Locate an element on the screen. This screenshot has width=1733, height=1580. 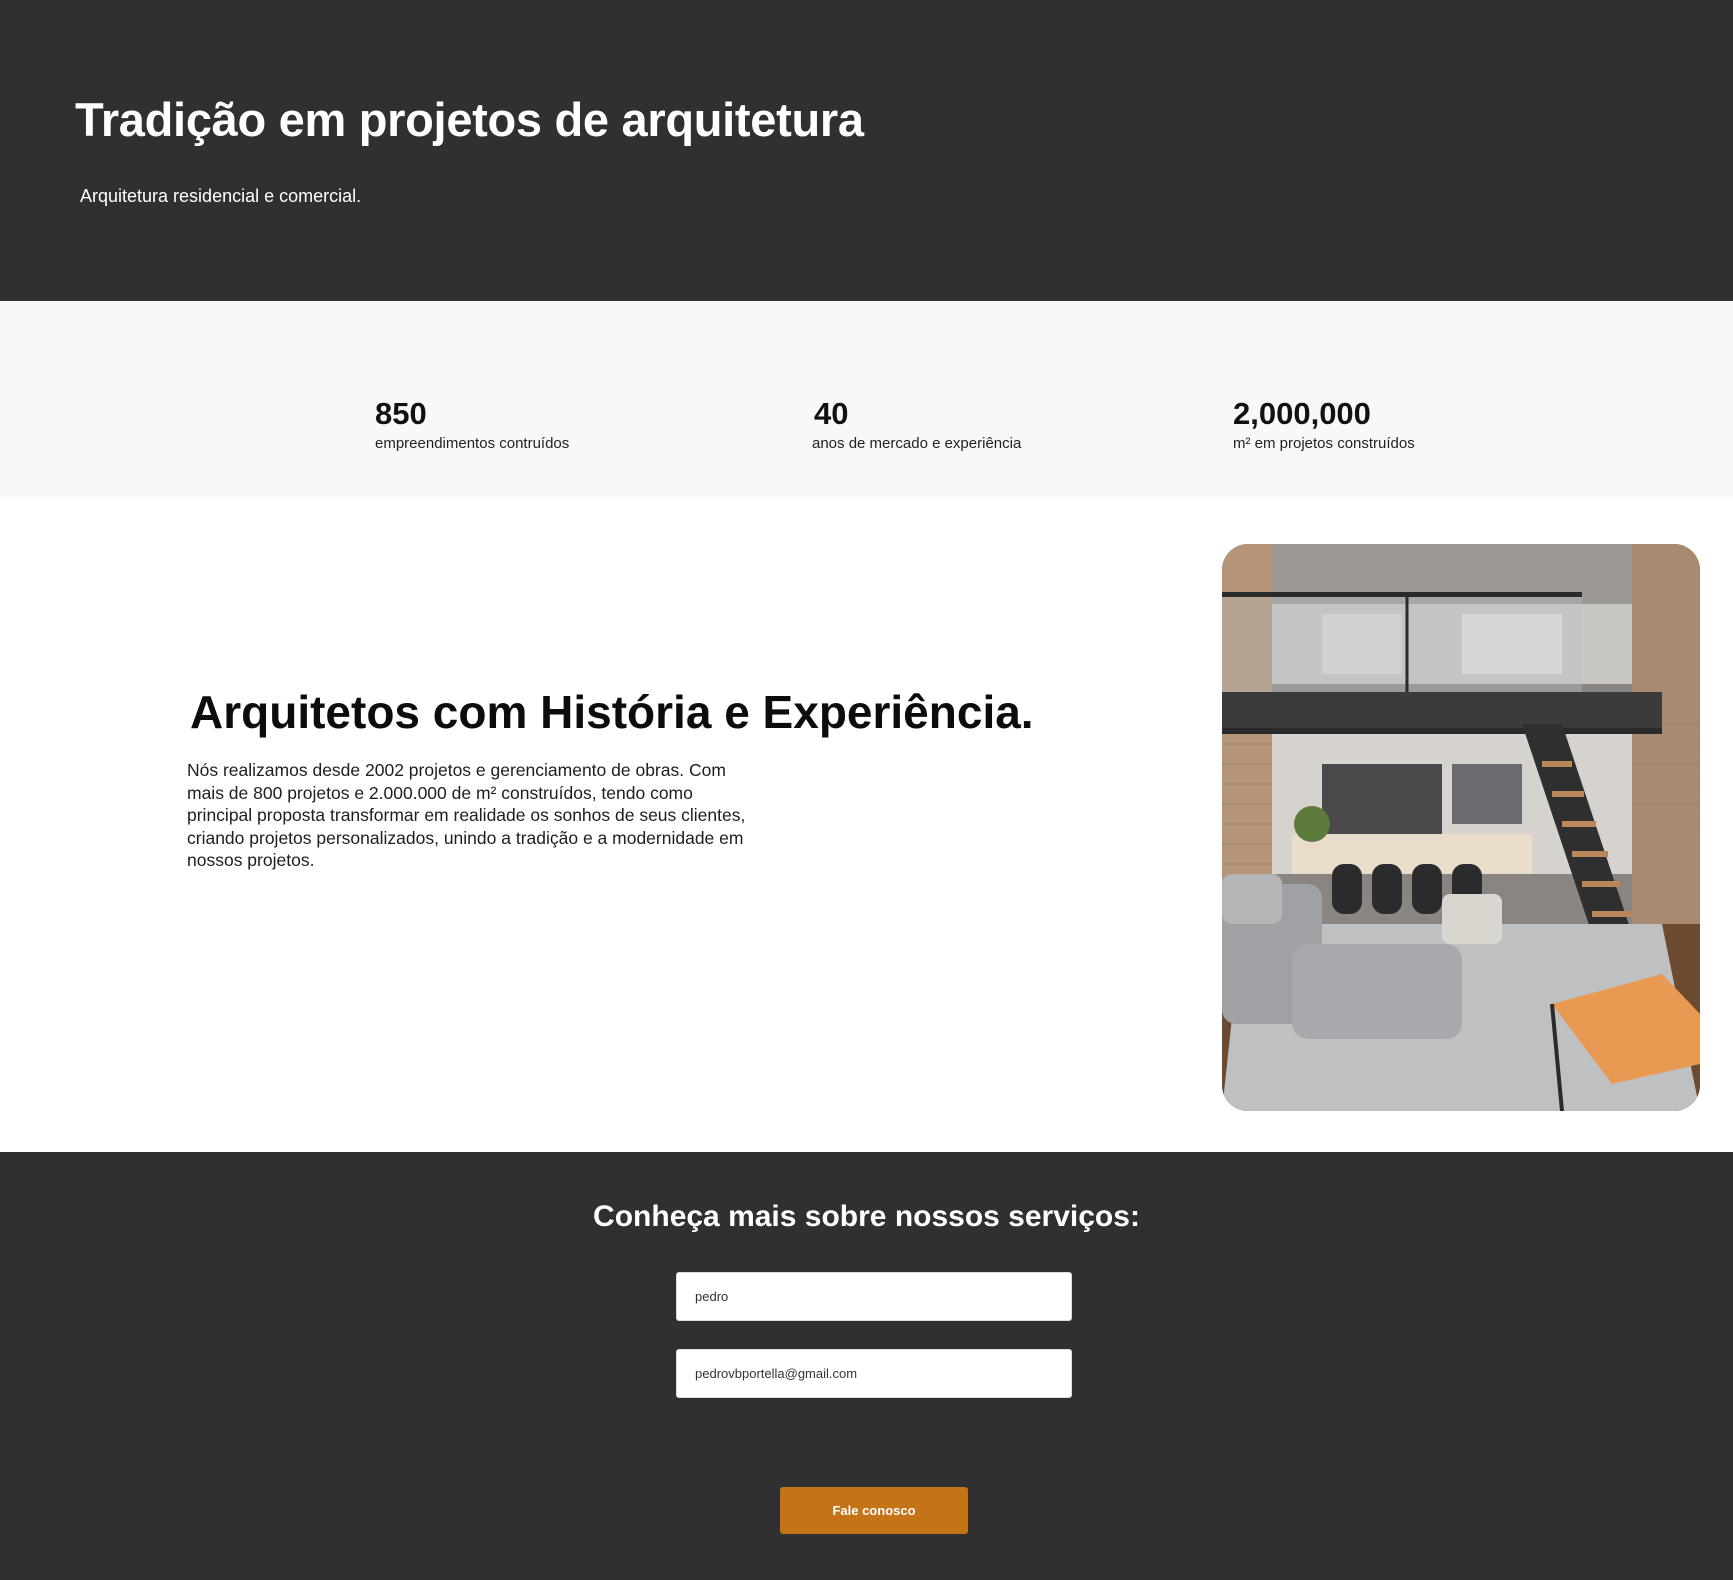
interior-loft-photo is located at coordinates (1461, 827).